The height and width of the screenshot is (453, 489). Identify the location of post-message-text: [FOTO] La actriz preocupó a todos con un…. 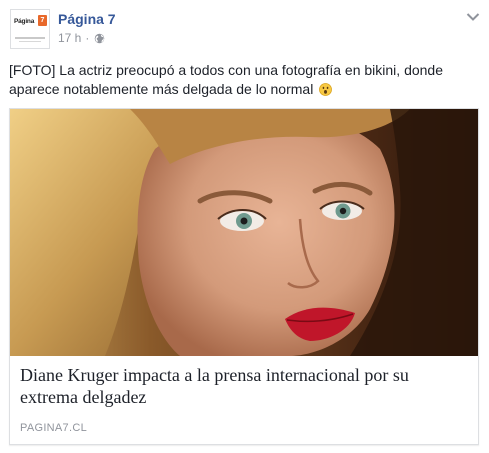
(226, 79).